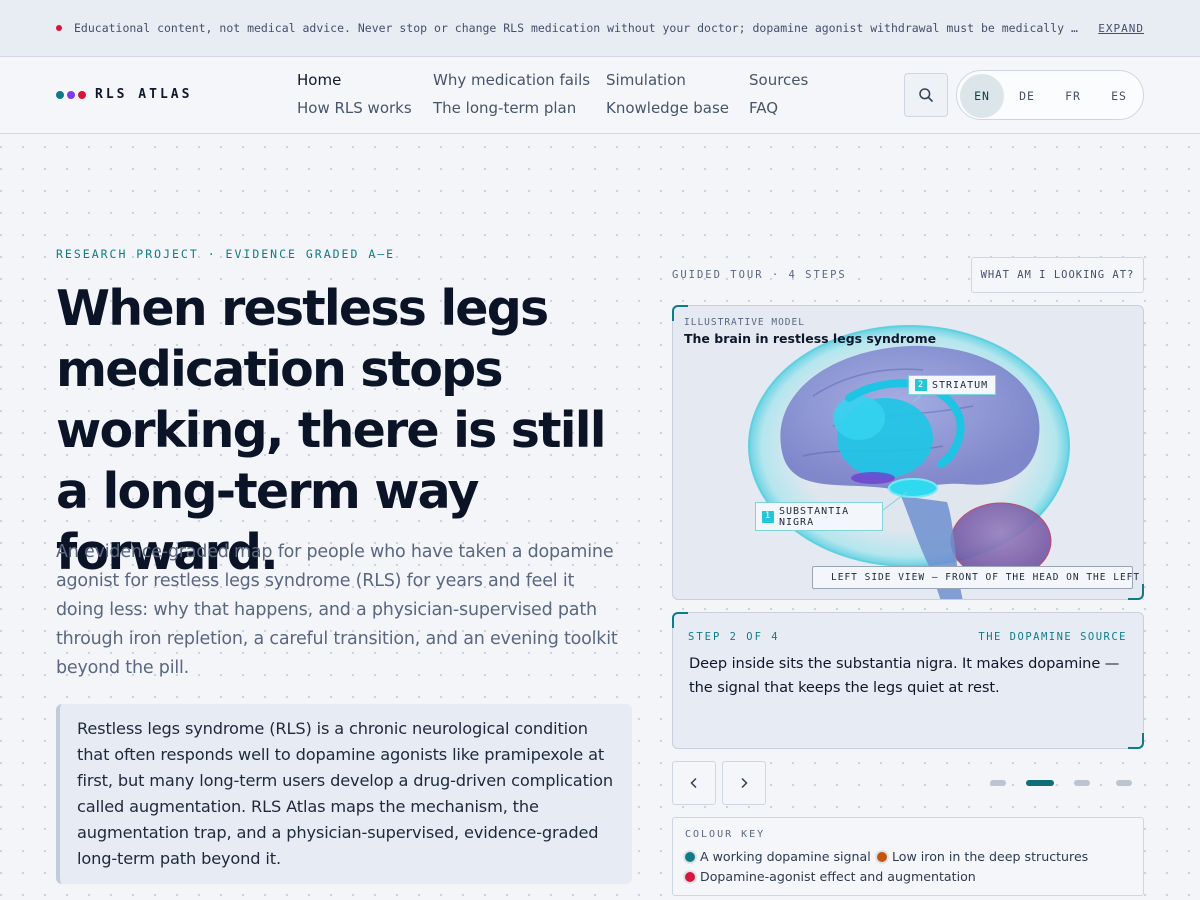 The image size is (1200, 900). What do you see at coordinates (504, 108) in the screenshot?
I see `nav-long-term-plan: The long-term plan` at bounding box center [504, 108].